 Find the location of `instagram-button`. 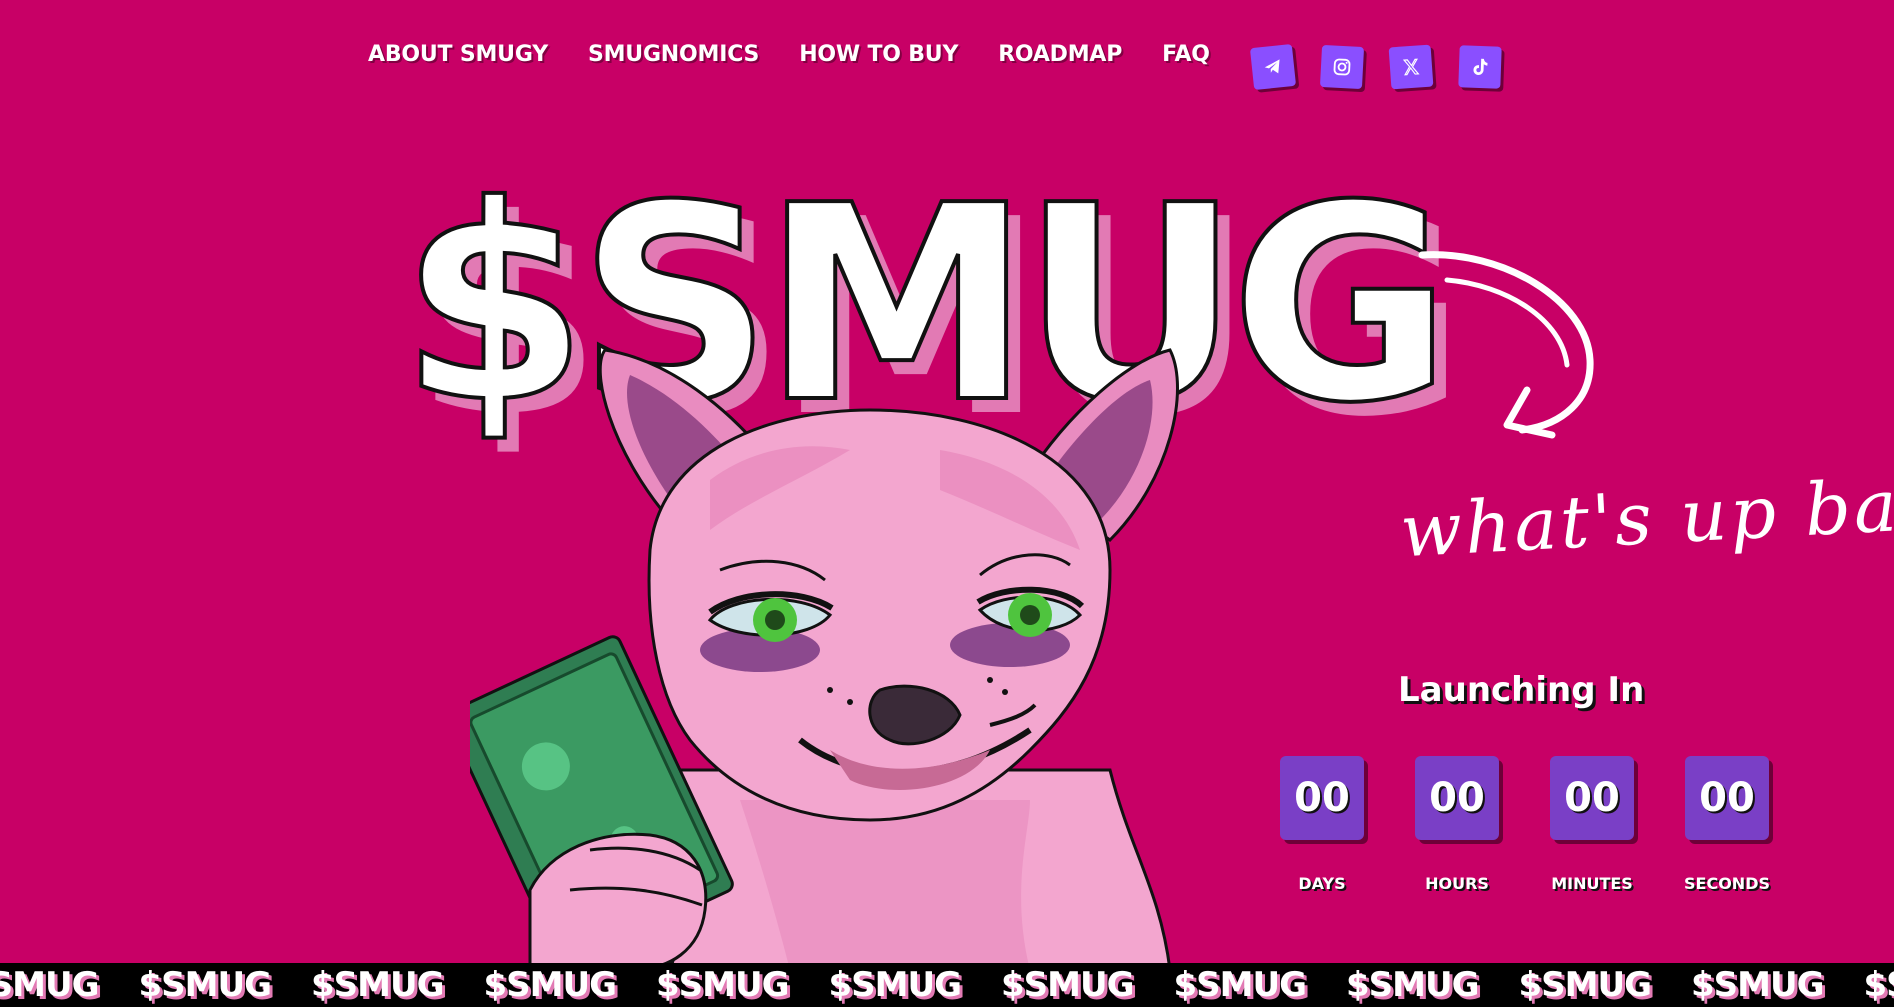

instagram-button is located at coordinates (1342, 67).